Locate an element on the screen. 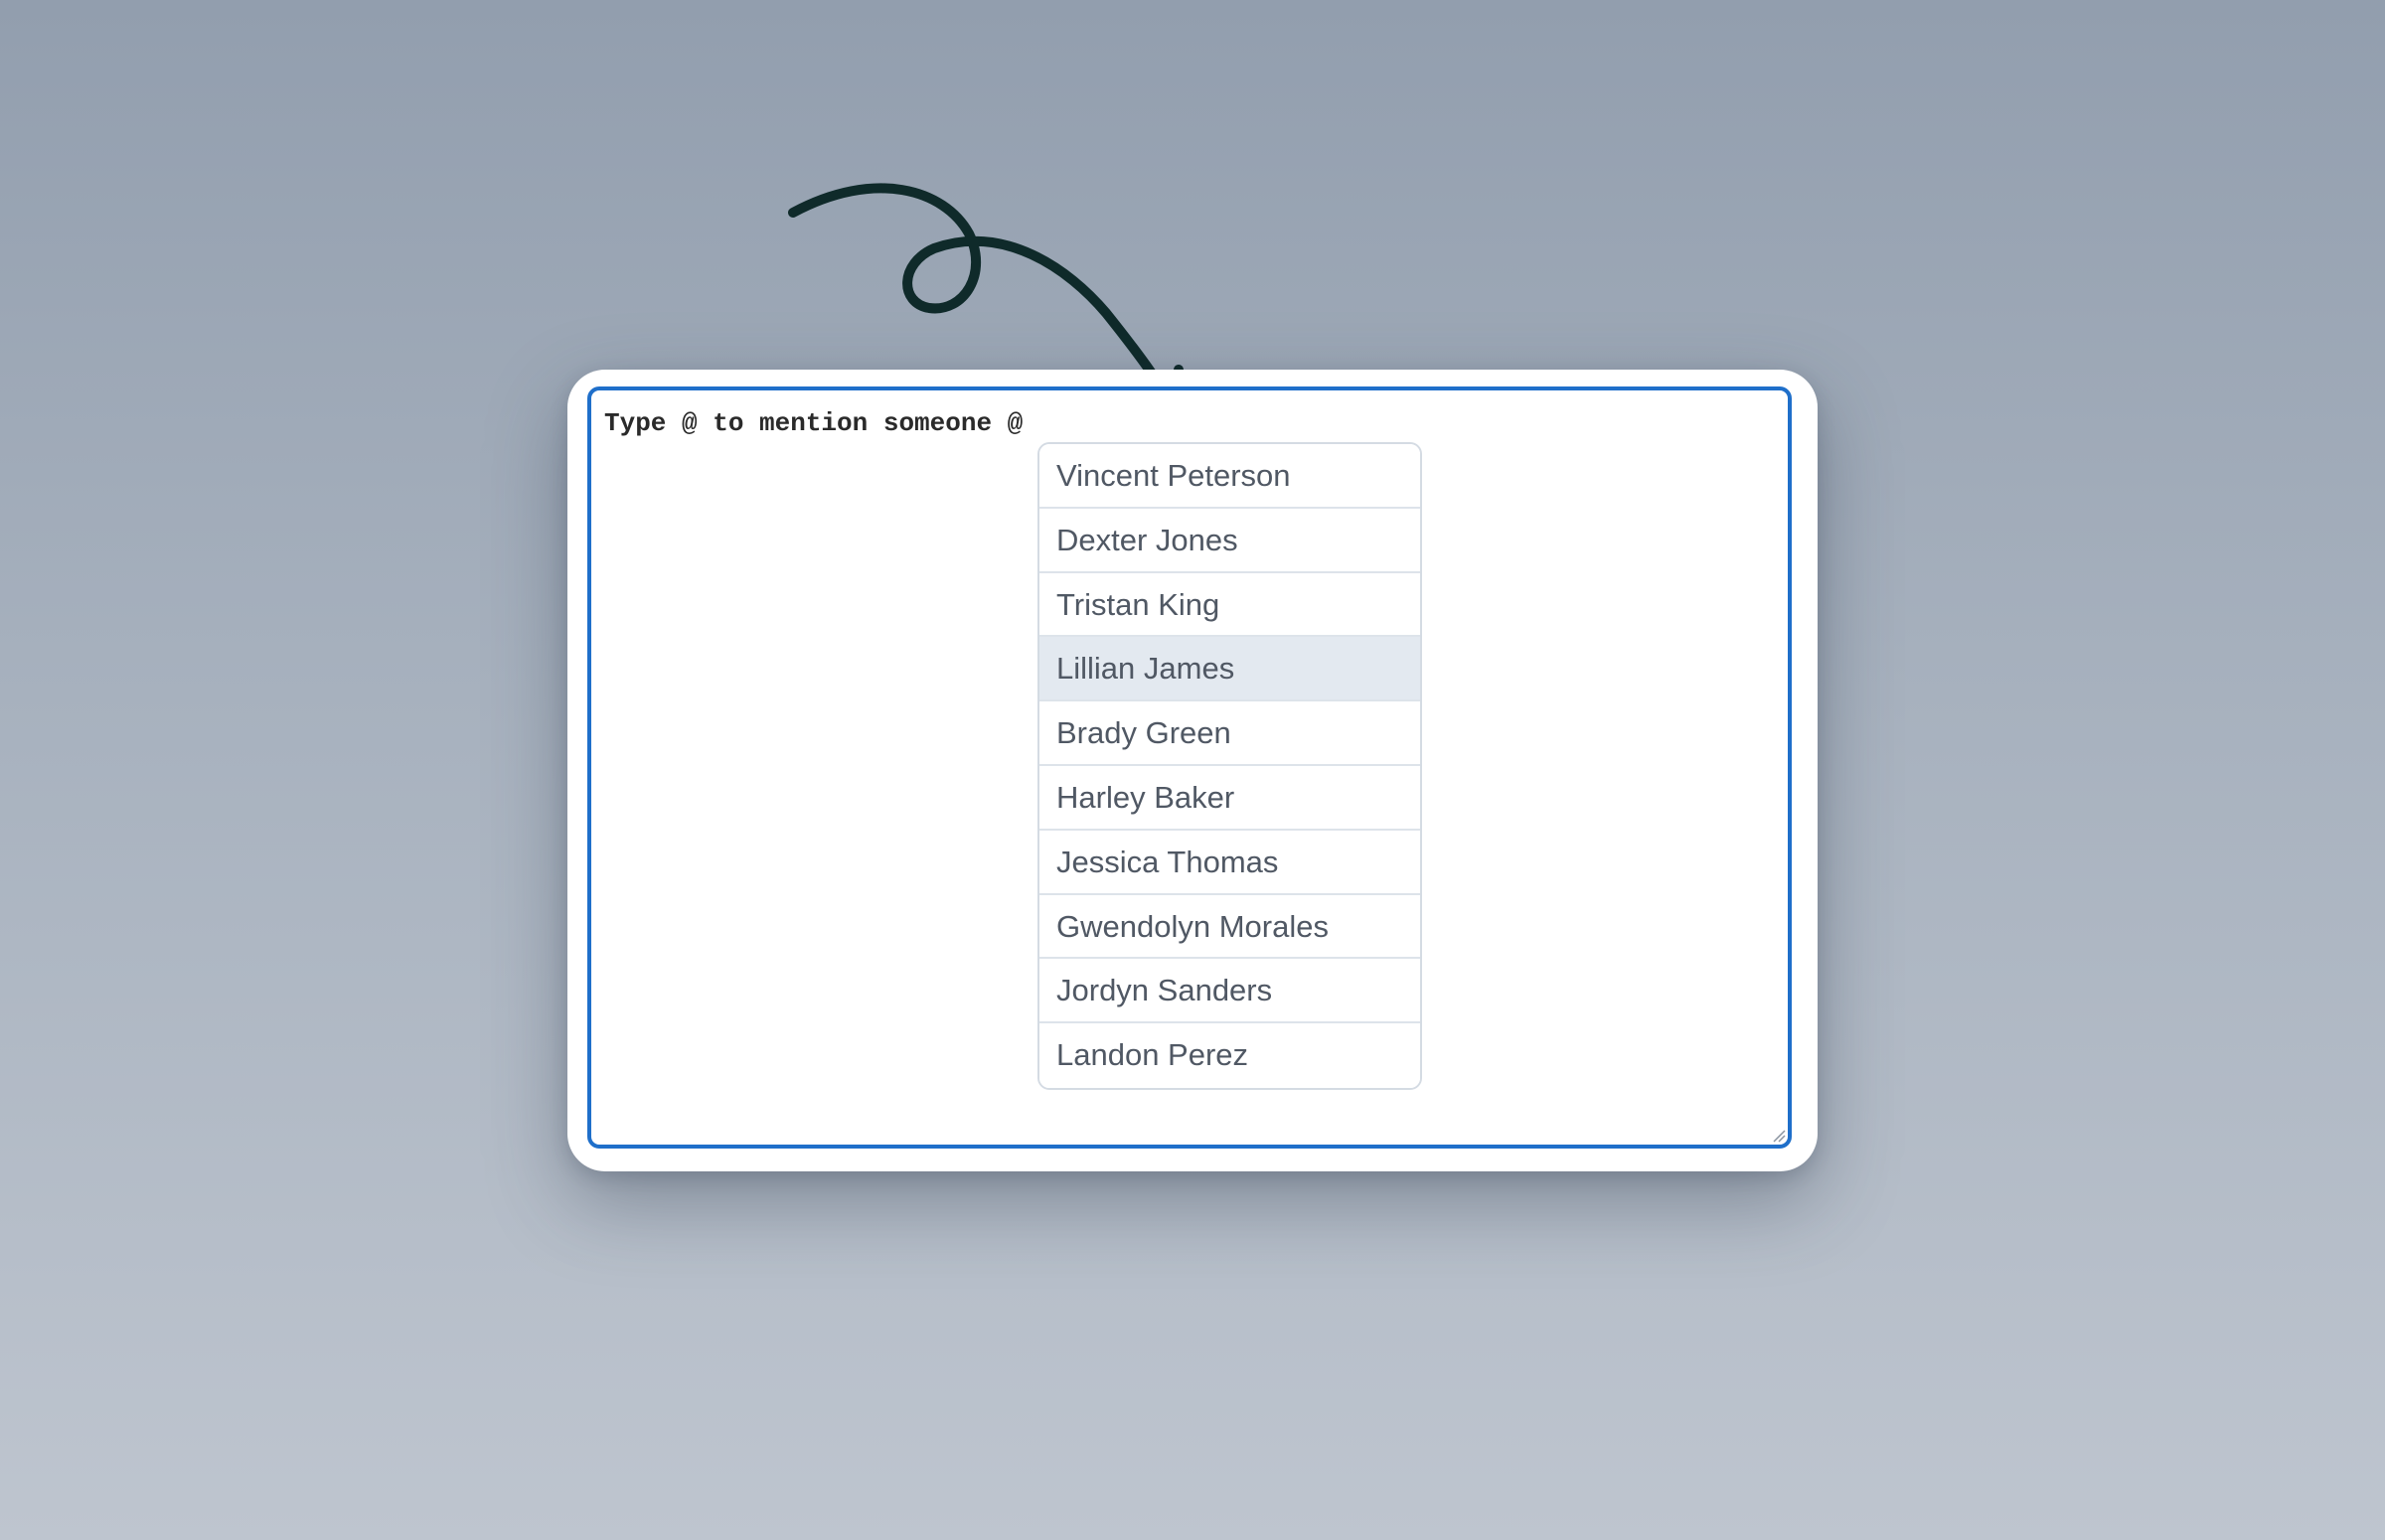 Image resolution: width=2385 pixels, height=1540 pixels. mention-suggestion-item: Harley Baker is located at coordinates (1229, 798).